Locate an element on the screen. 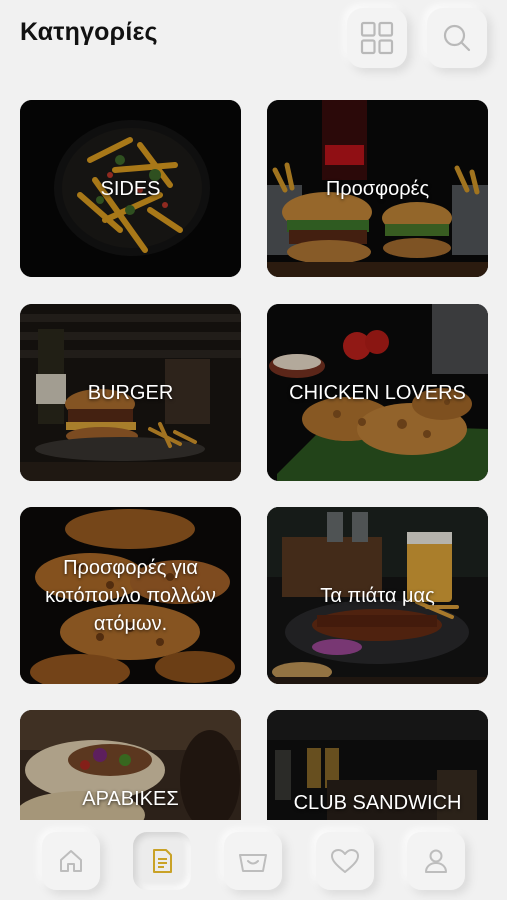 This screenshot has height=900, width=507. category-card-burger: BURGER is located at coordinates (130, 392).